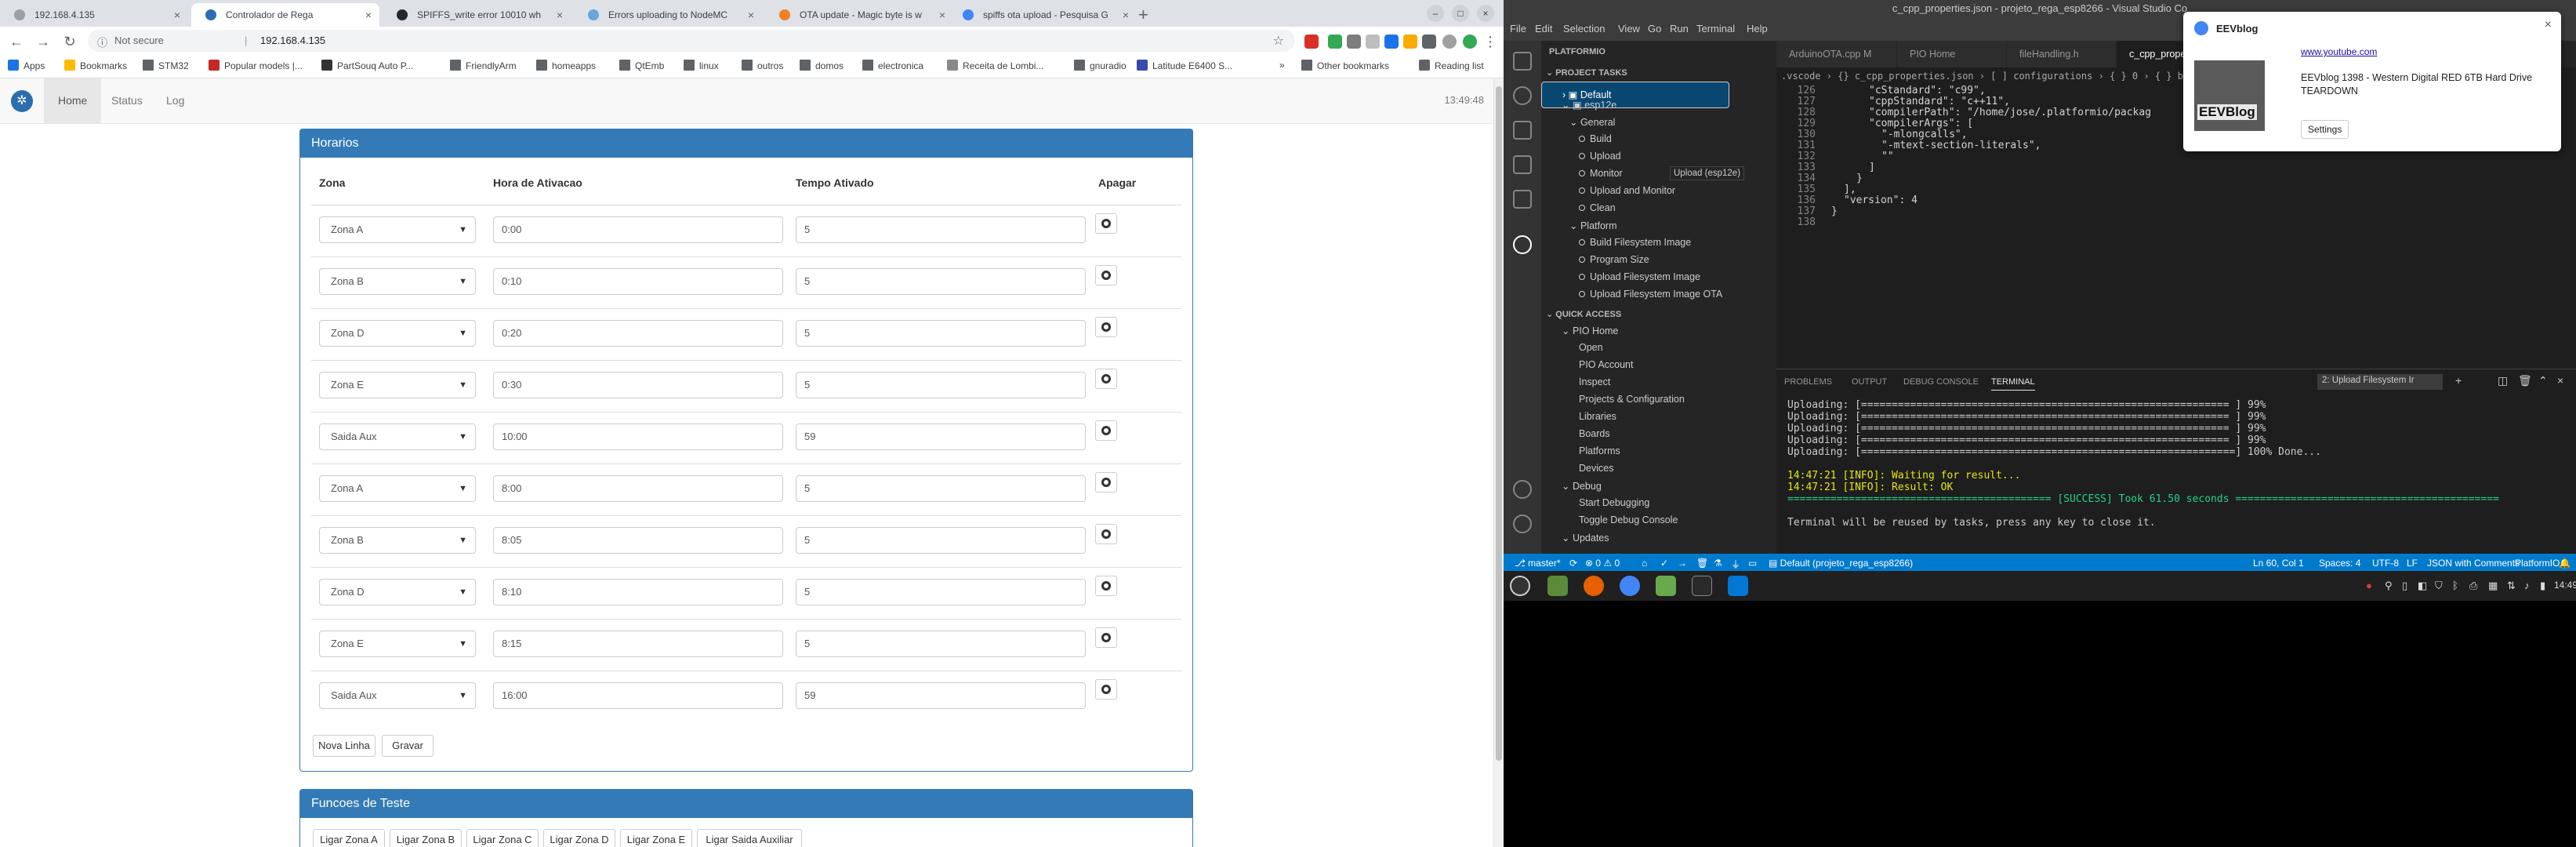  Describe the element at coordinates (1952, 54) in the screenshot. I see `editor-tab-pio-home: PIO Home` at that location.